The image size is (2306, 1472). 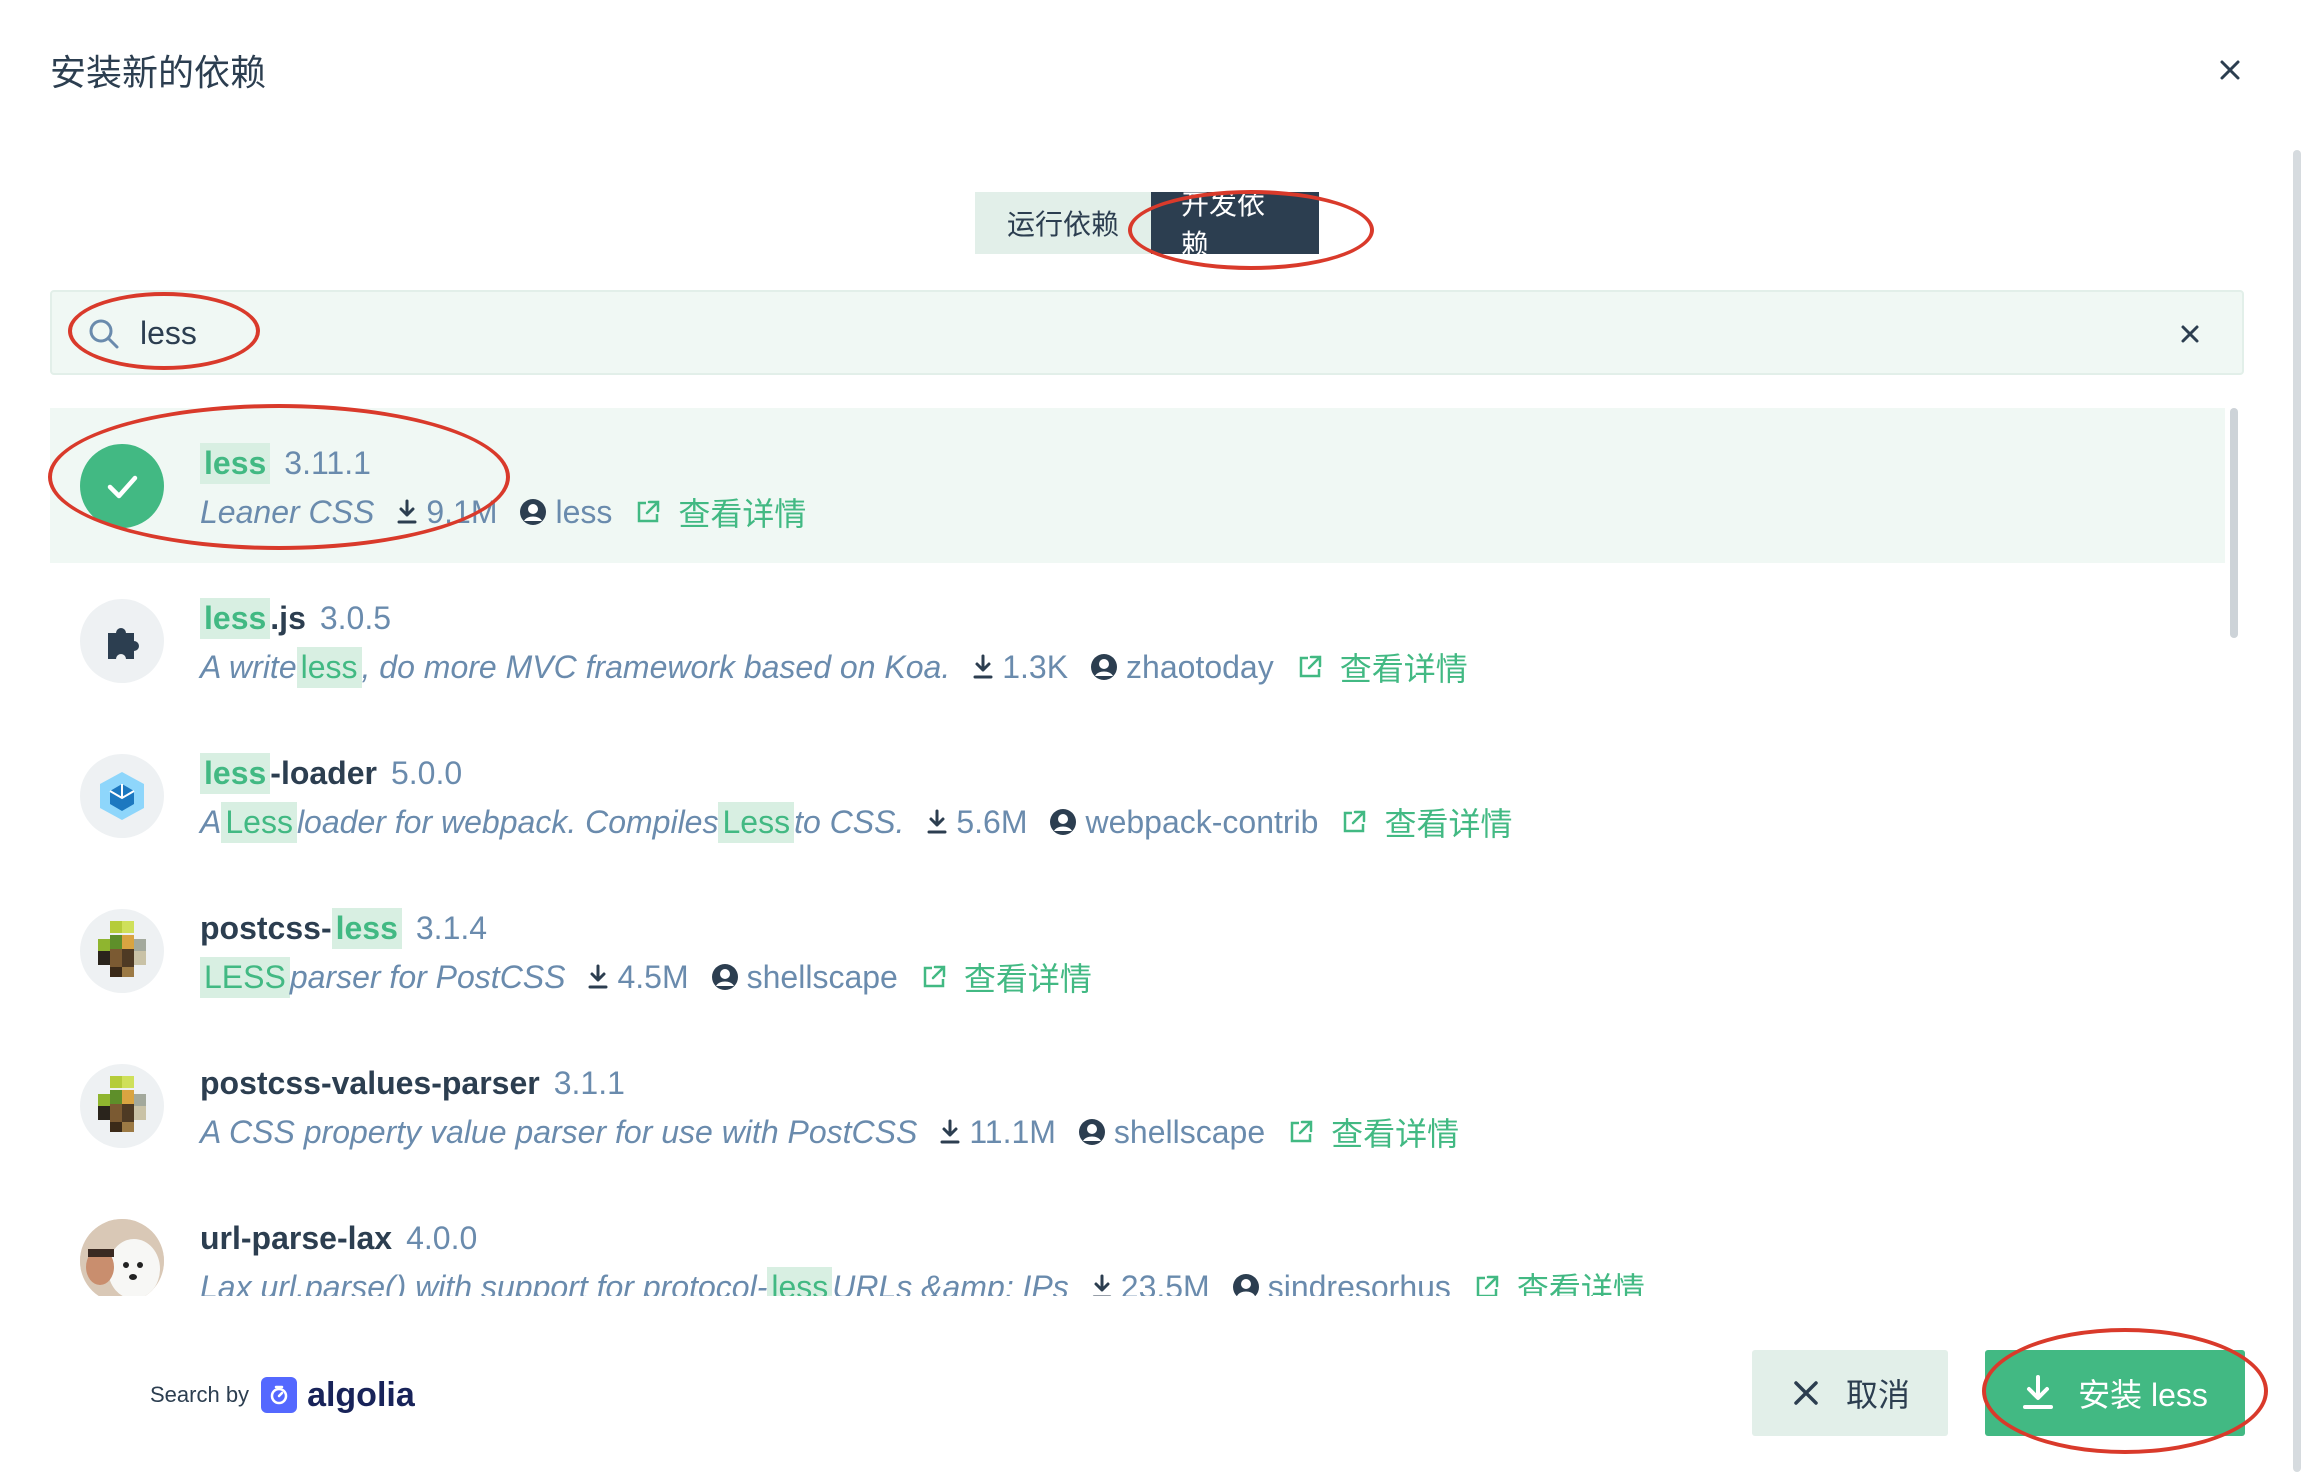 I want to click on author: webpack-contrib, so click(x=1183, y=822).